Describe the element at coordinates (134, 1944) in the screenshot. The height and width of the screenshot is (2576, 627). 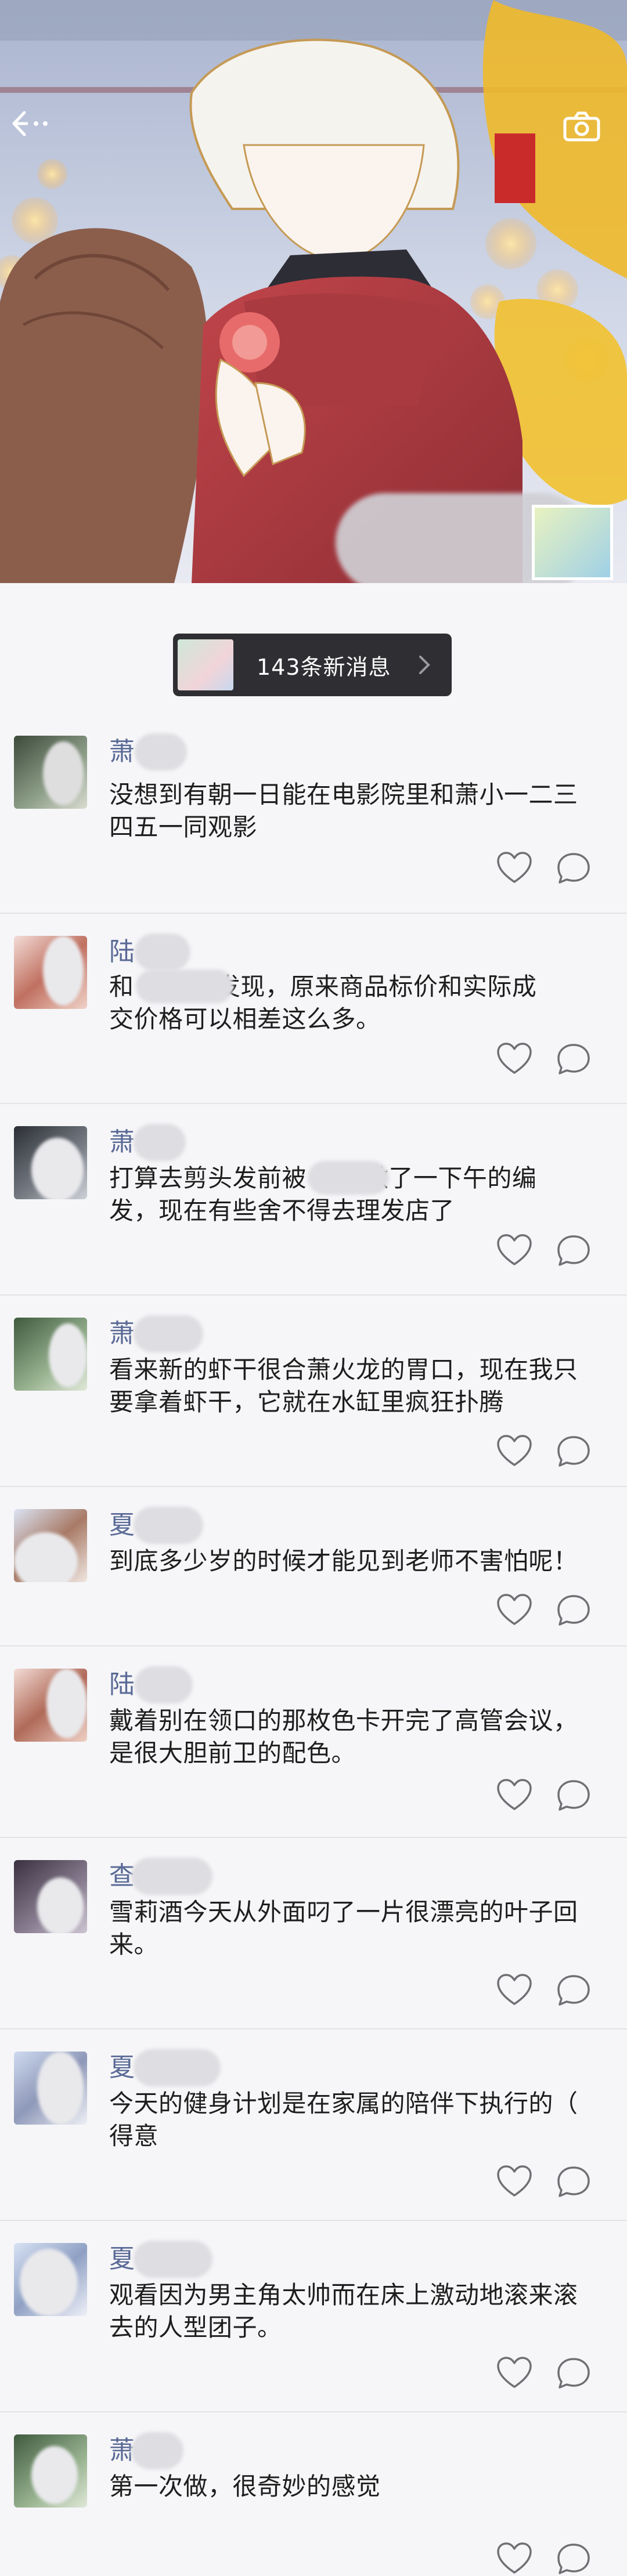
I see `post-text-line: 来。` at that location.